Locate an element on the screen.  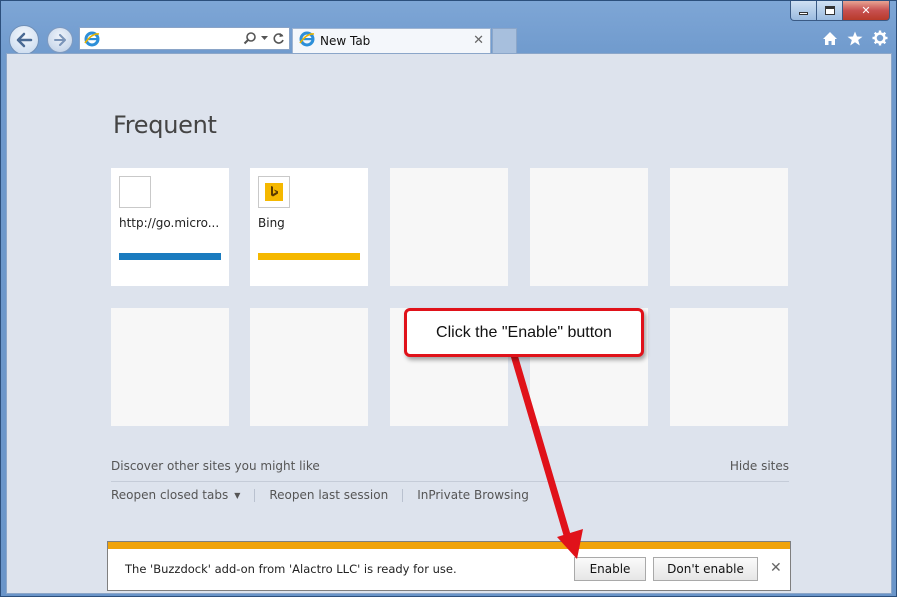
address-tools is located at coordinates (264, 38).